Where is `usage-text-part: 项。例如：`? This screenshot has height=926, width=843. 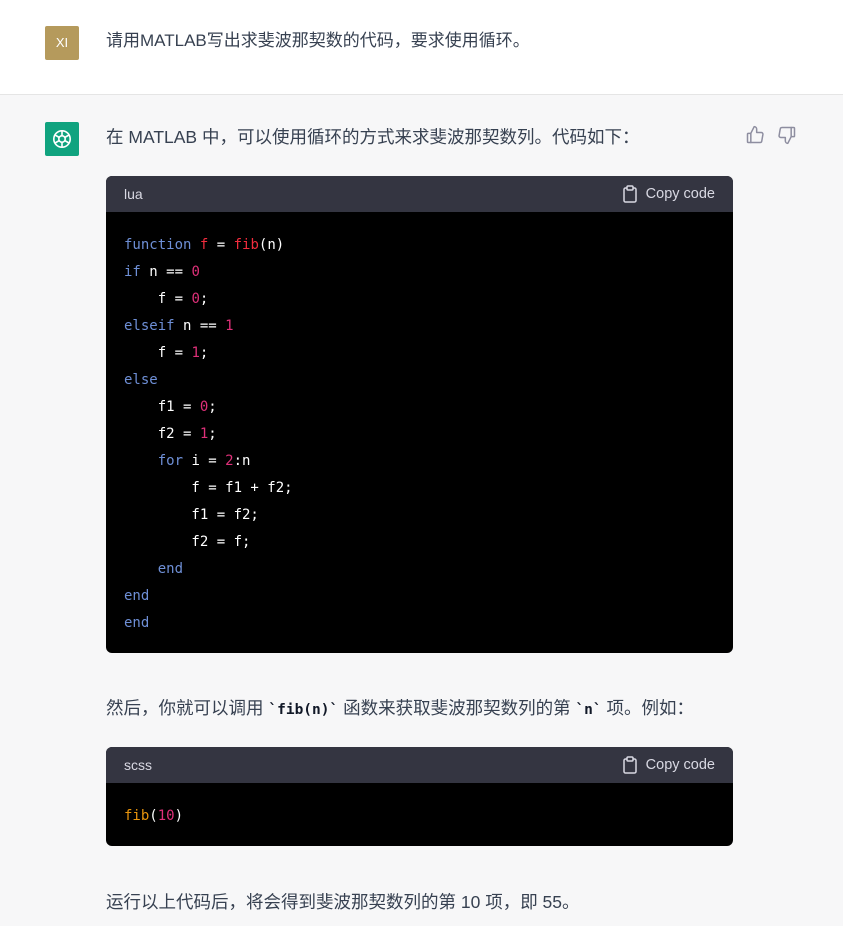
usage-text-part: 项。例如： is located at coordinates (648, 708).